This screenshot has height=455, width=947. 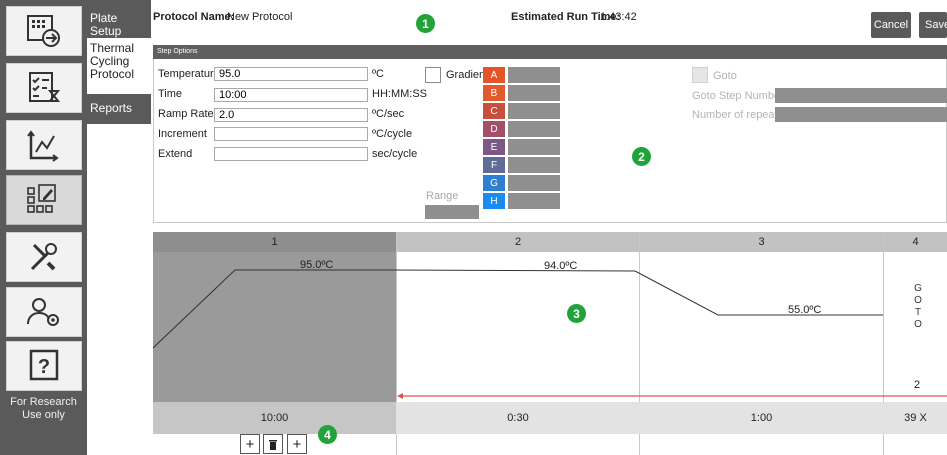 What do you see at coordinates (494, 165) in the screenshot?
I see `gradient-row-letter: F` at bounding box center [494, 165].